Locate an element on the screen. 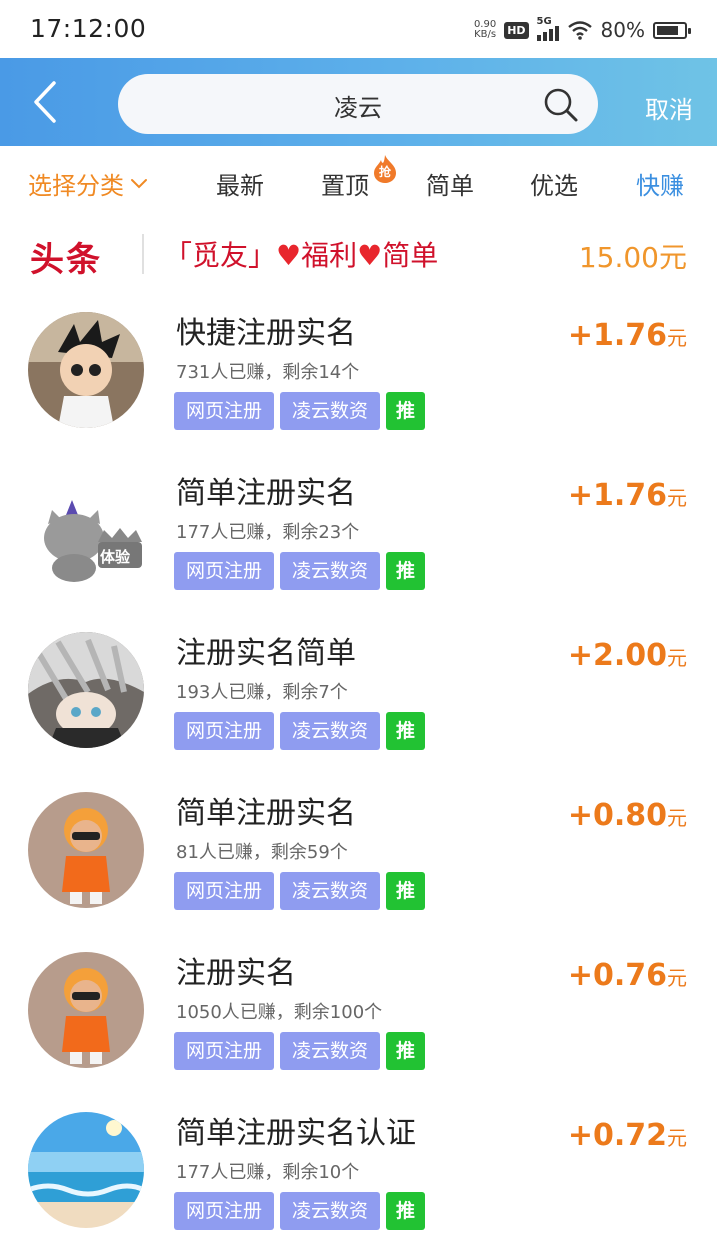 The width and height of the screenshot is (717, 1244). network-type: 5G is located at coordinates (544, 21).